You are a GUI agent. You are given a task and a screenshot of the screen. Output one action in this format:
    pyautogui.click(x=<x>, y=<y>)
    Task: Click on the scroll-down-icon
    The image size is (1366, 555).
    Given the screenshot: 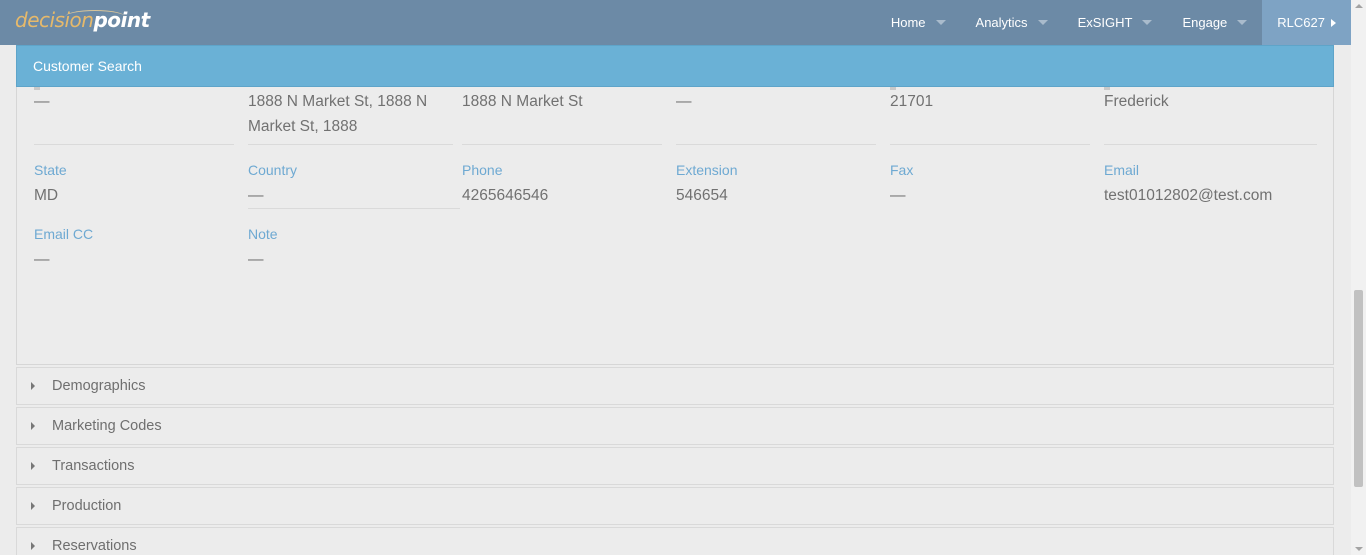 What is the action you would take?
    pyautogui.click(x=1359, y=549)
    